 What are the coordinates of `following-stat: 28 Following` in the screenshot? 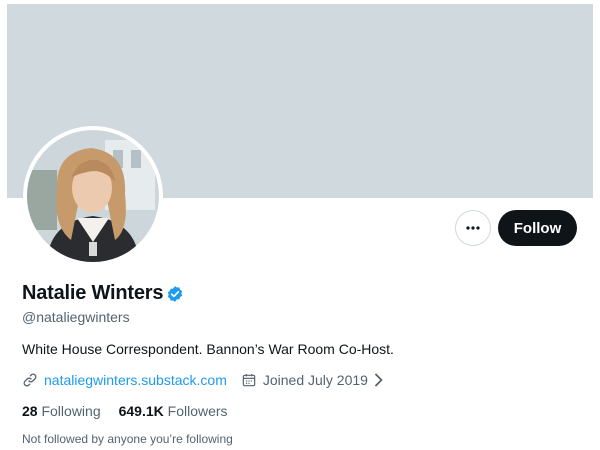 It's located at (61, 411).